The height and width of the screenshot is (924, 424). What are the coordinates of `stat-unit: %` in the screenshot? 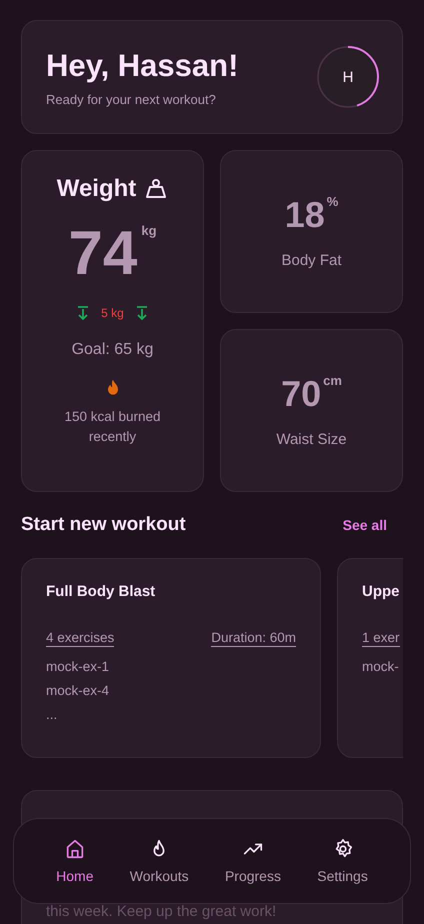 It's located at (332, 201).